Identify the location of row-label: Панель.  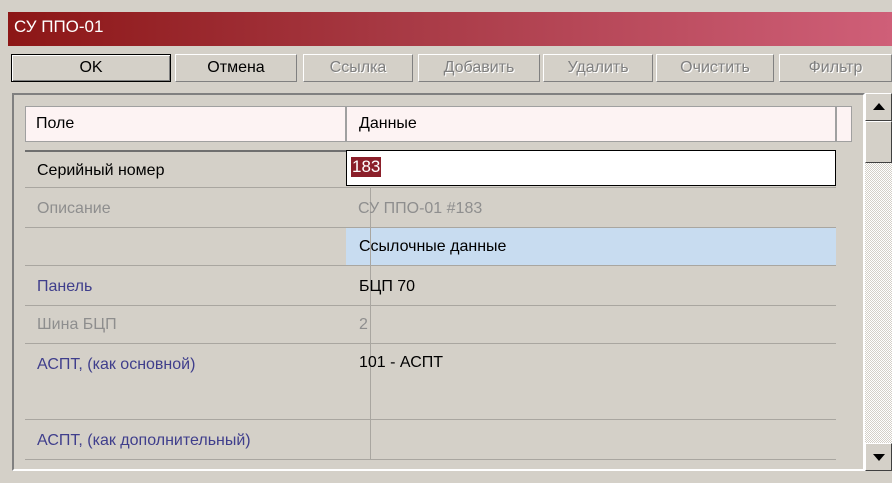
(65, 286).